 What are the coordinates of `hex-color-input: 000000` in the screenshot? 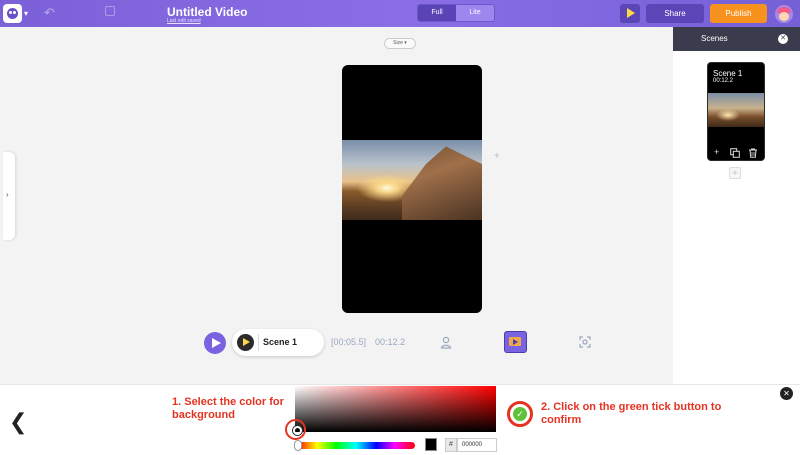 It's located at (477, 445).